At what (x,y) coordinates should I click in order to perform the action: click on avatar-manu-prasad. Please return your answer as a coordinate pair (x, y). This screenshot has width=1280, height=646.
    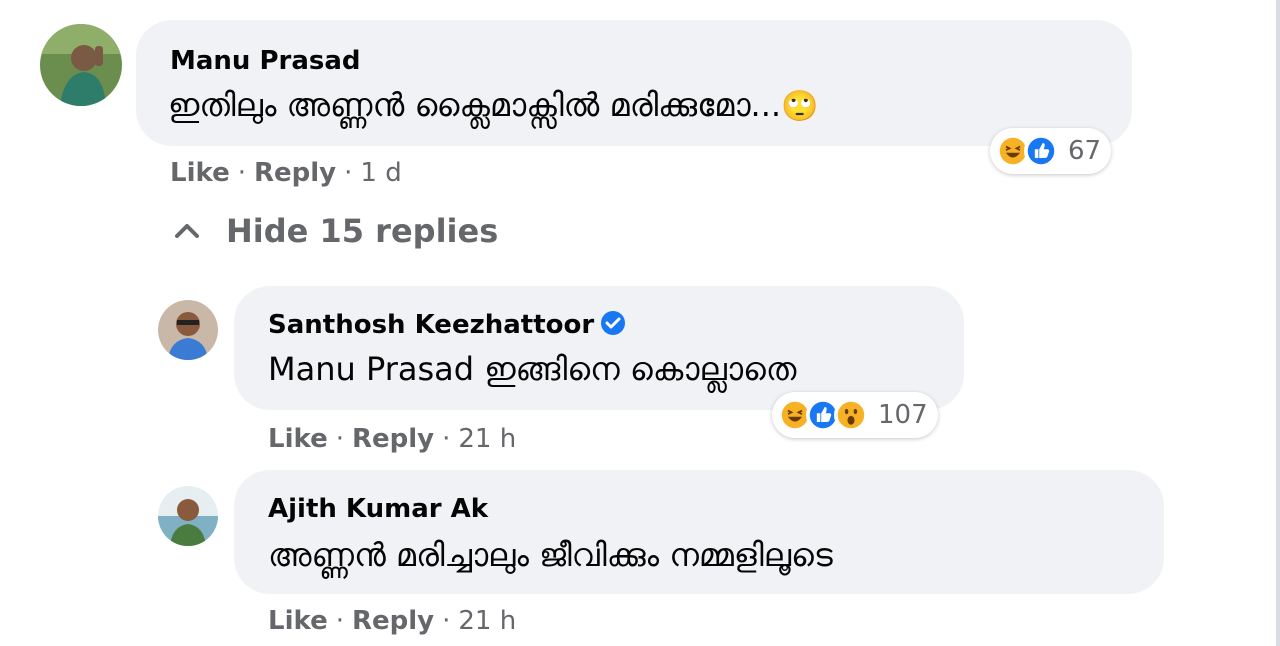
    Looking at the image, I should click on (81, 65).